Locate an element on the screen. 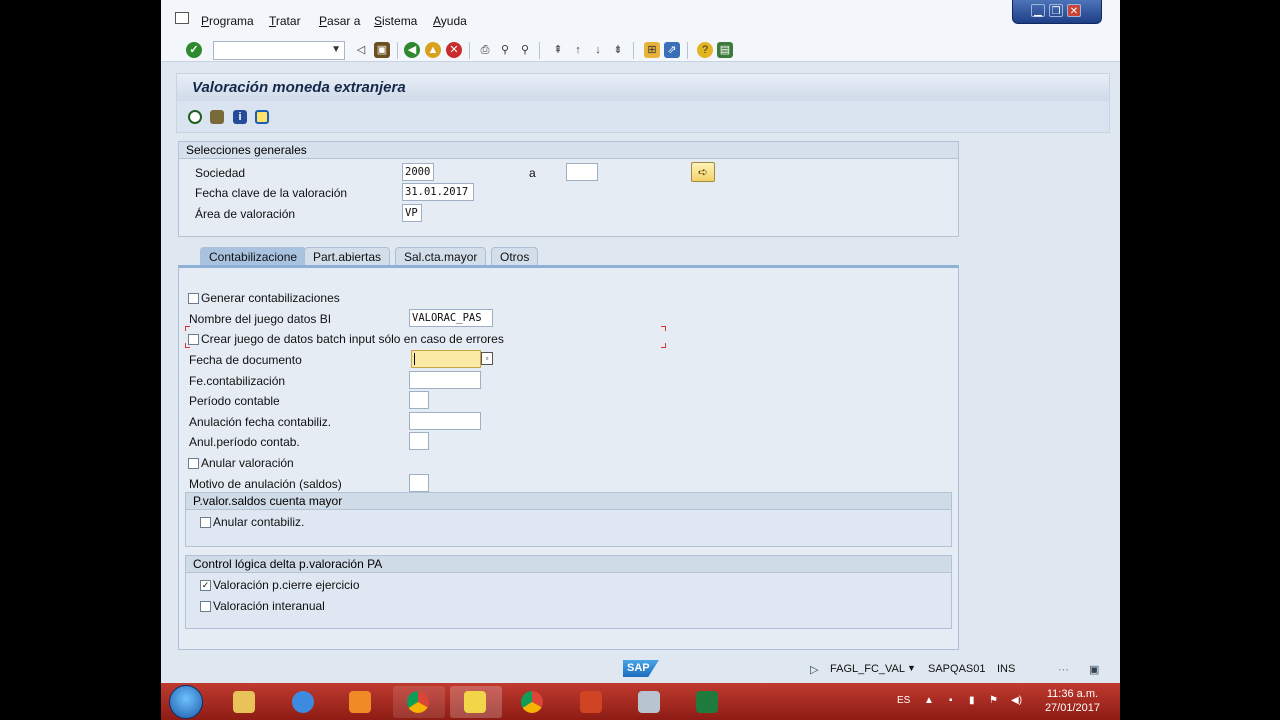 This screenshot has height=720, width=1280. fecha-documento-field is located at coordinates (446, 359).